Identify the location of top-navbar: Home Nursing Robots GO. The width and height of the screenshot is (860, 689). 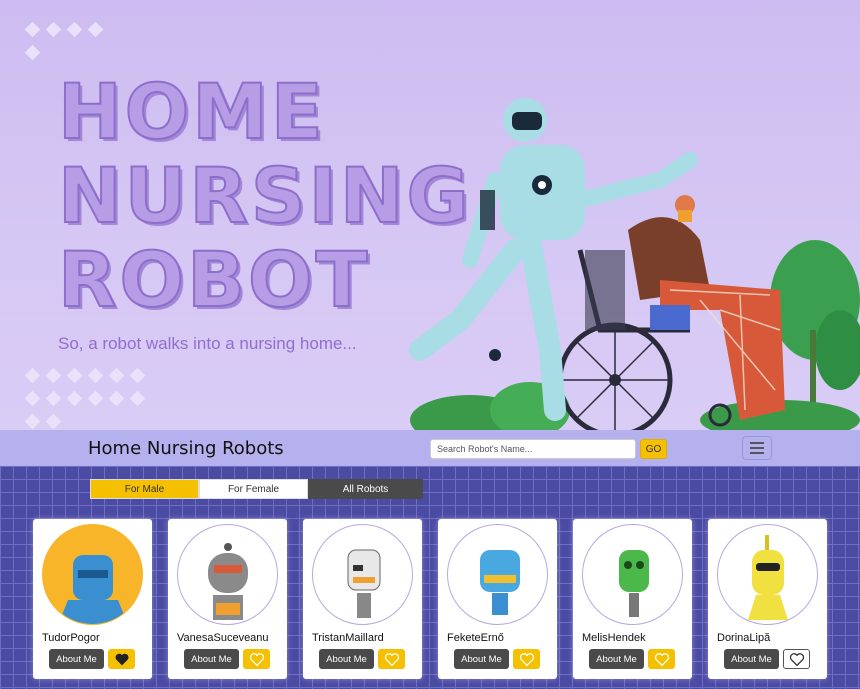
(430, 448).